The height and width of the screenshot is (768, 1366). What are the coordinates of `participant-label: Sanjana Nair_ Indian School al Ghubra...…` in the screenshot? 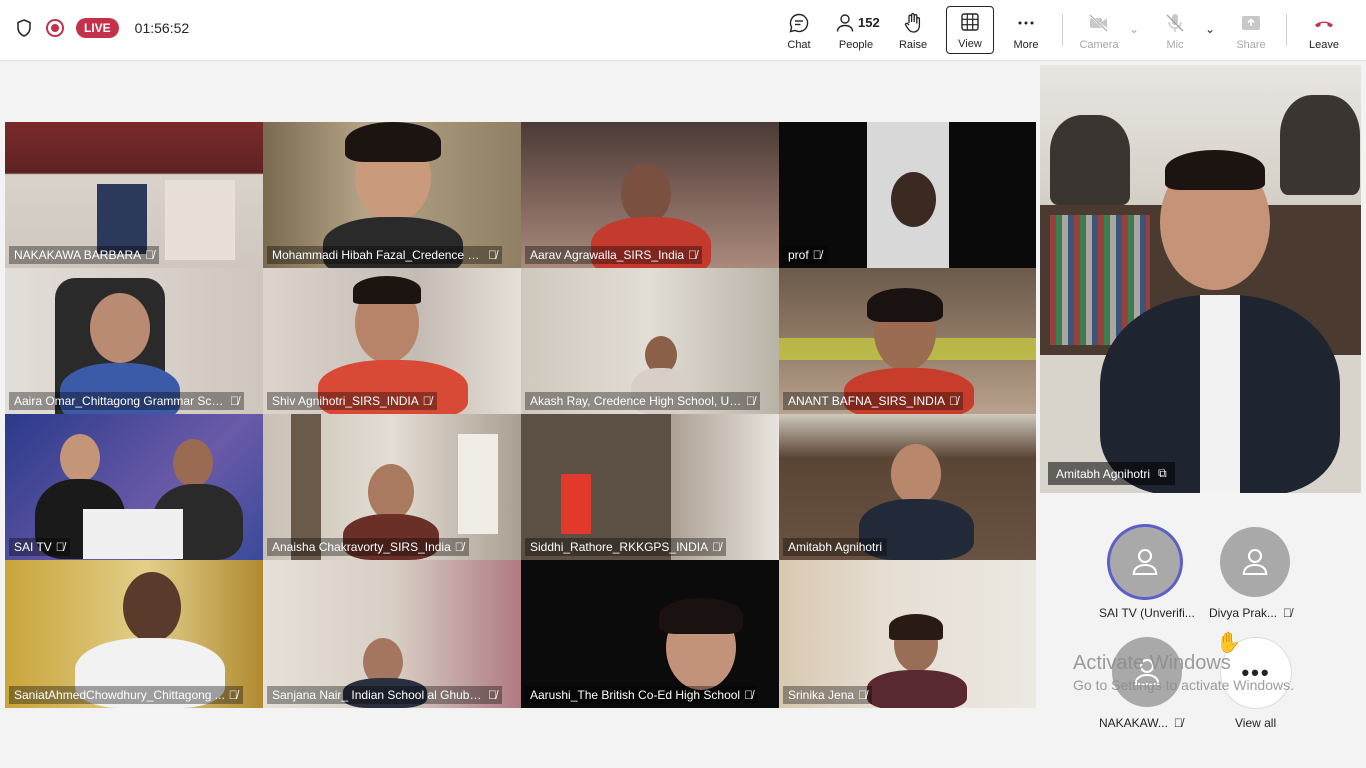 It's located at (384, 695).